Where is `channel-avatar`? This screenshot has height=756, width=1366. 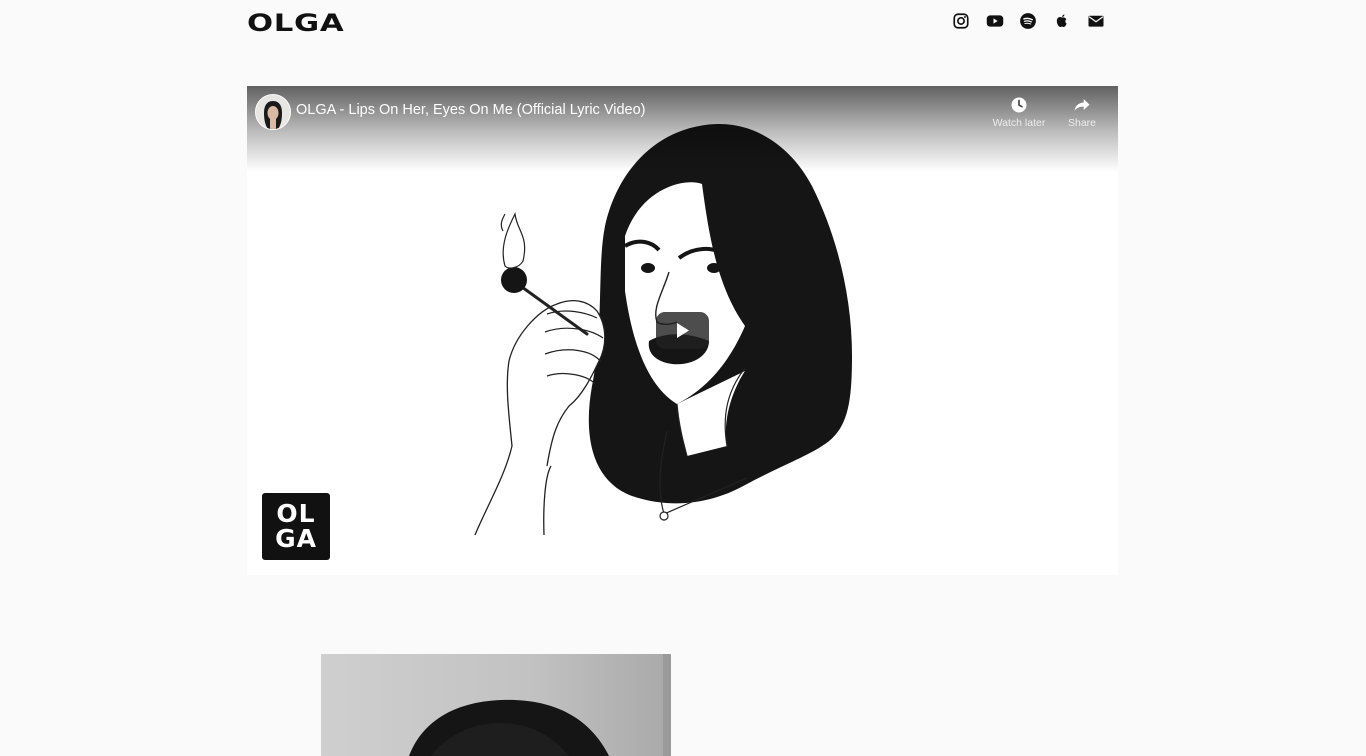 channel-avatar is located at coordinates (273, 112).